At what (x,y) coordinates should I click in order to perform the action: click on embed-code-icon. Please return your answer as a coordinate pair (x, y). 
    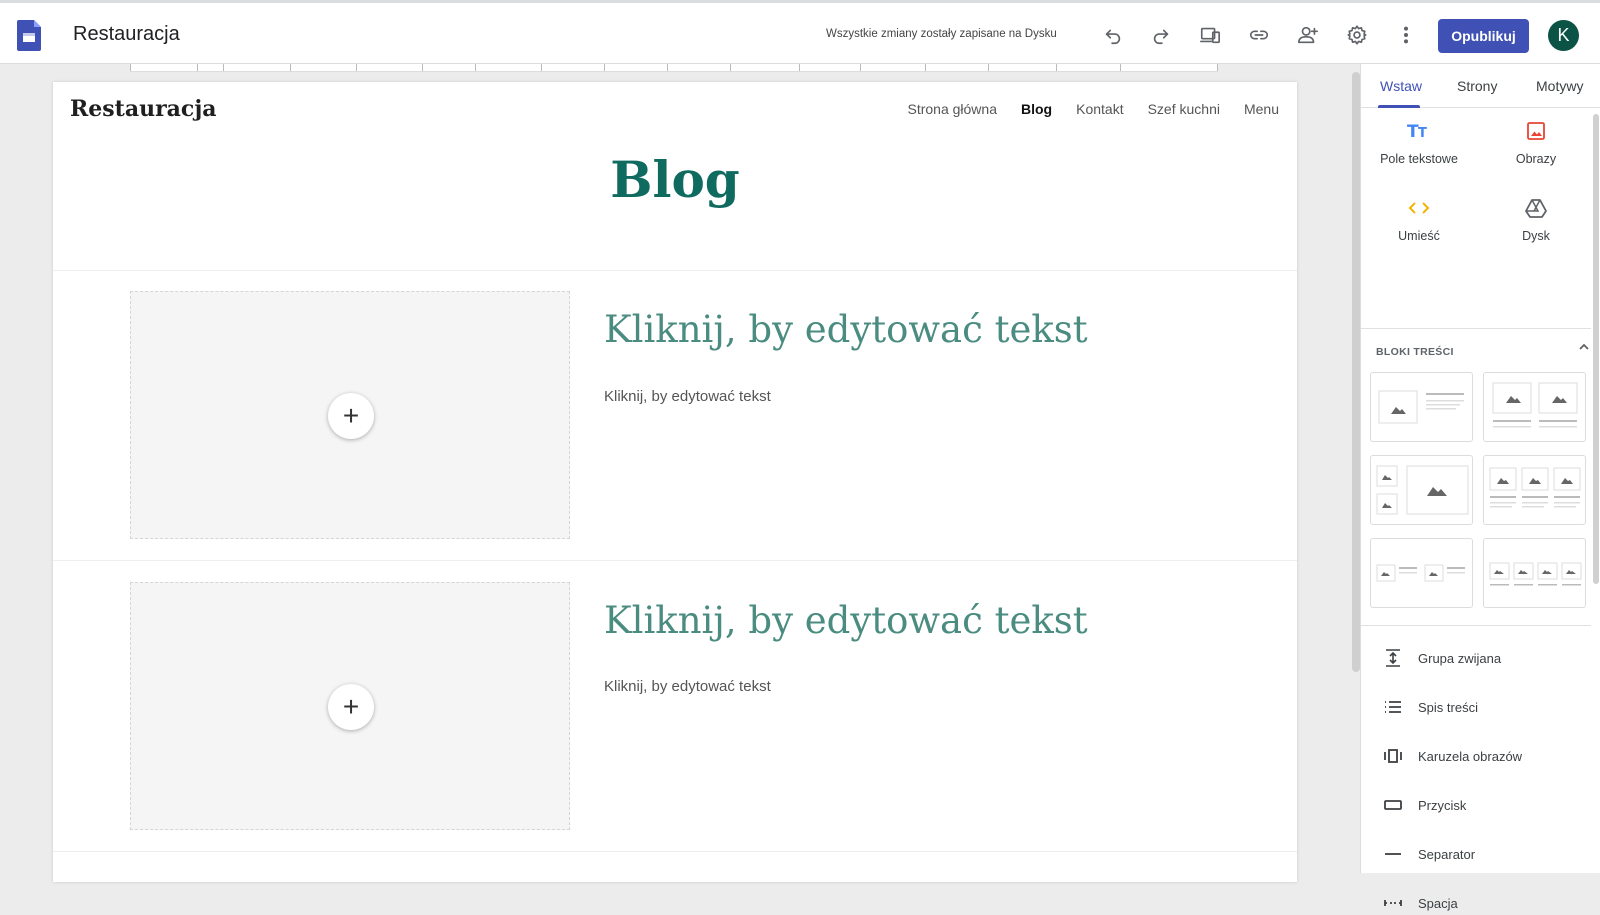
    Looking at the image, I should click on (1419, 208).